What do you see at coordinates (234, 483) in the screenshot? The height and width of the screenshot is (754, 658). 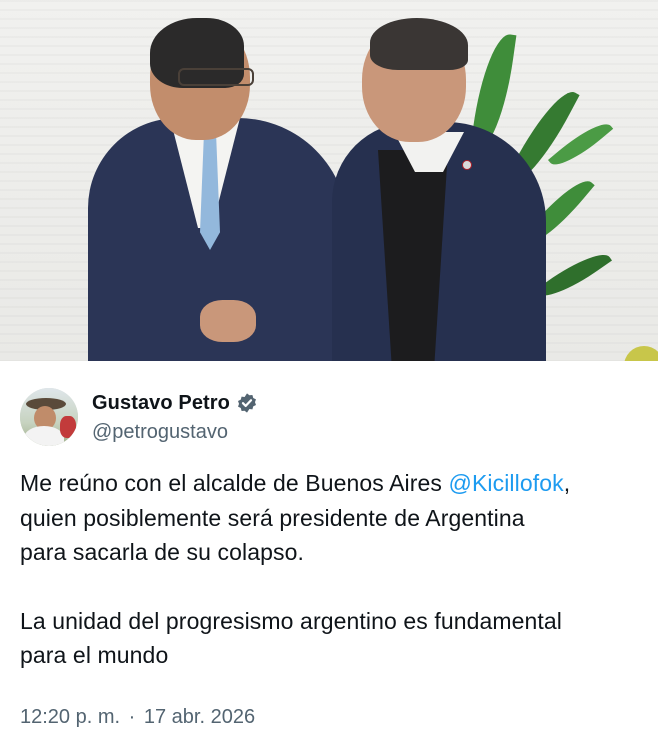 I see `tweet-text-line1-prefix: Me reúno con el alcalde de Buenos Aires` at bounding box center [234, 483].